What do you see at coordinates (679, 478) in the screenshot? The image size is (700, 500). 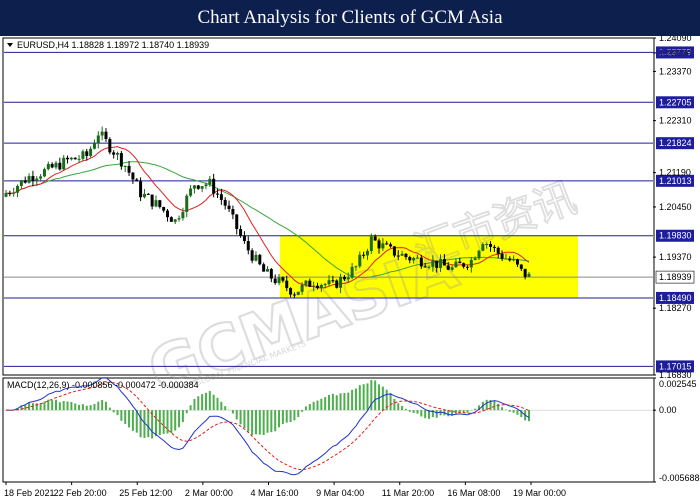 I see `macd-y-tick-label: -0.005688` at bounding box center [679, 478].